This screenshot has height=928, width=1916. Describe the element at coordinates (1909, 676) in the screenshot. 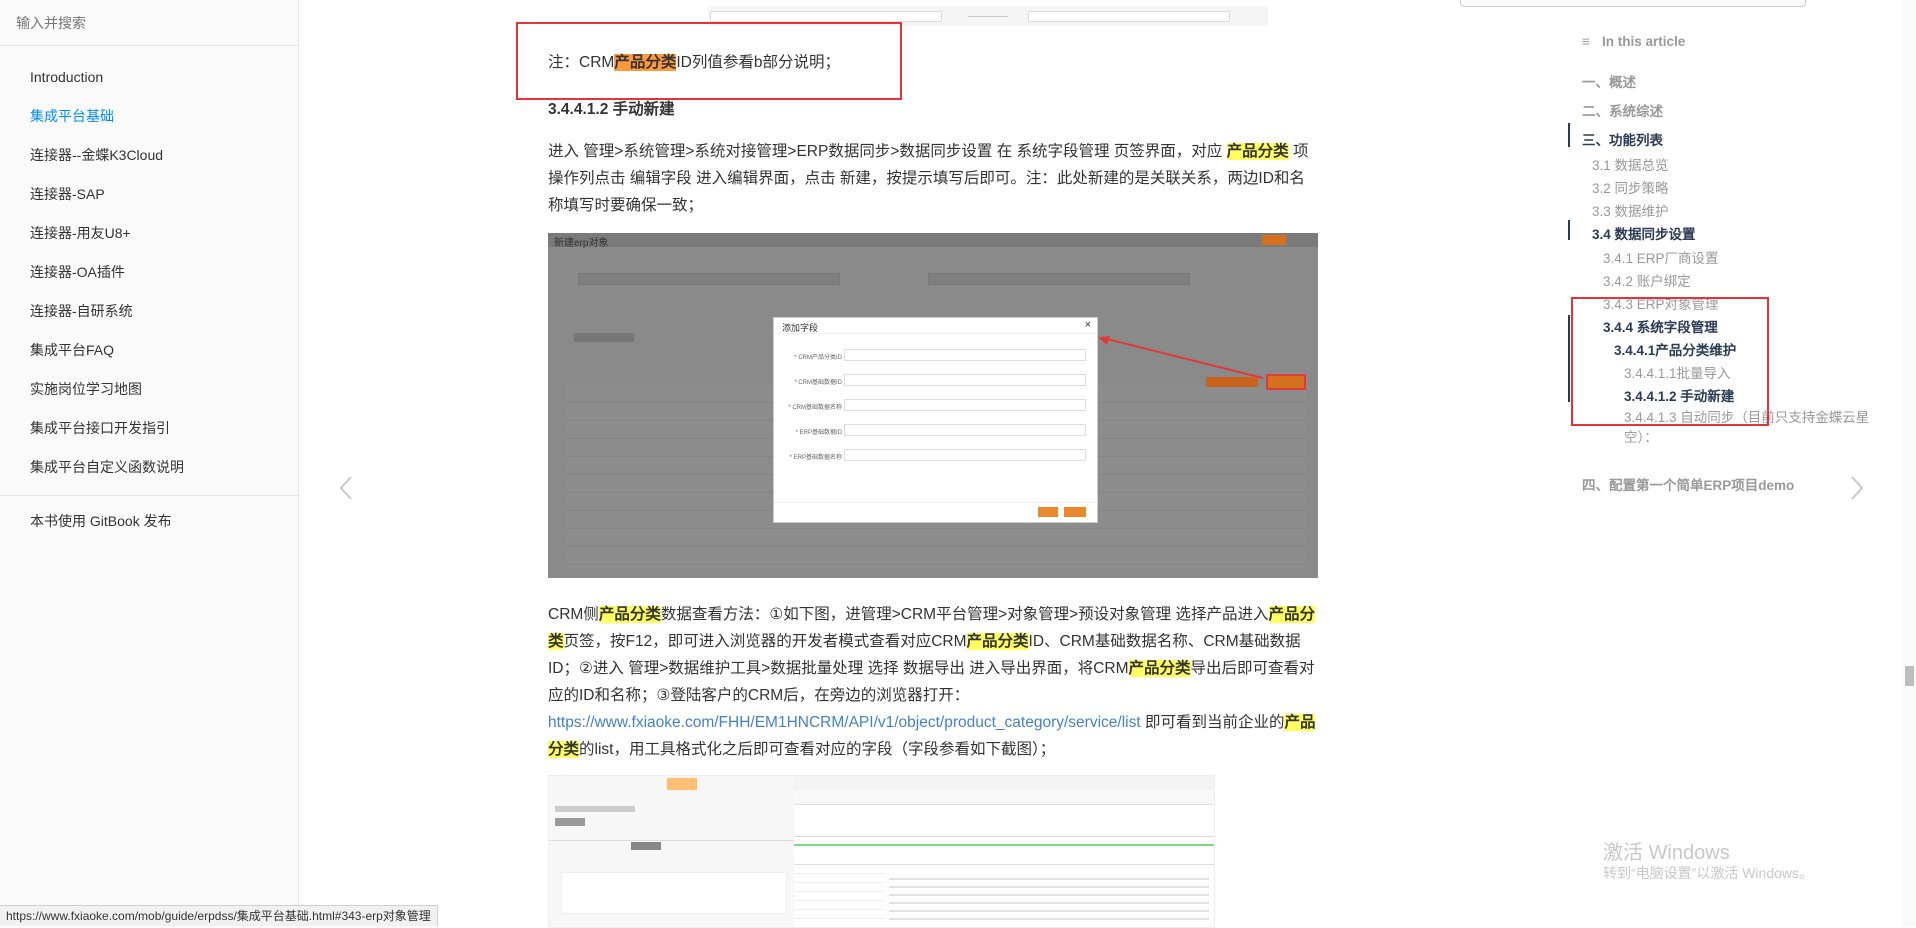

I see `scrollbar-thumb` at that location.